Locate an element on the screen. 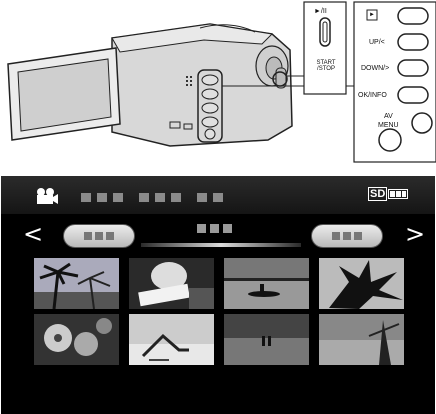 This screenshot has height=414, width=436. page-navigation: < > is located at coordinates (218, 236).